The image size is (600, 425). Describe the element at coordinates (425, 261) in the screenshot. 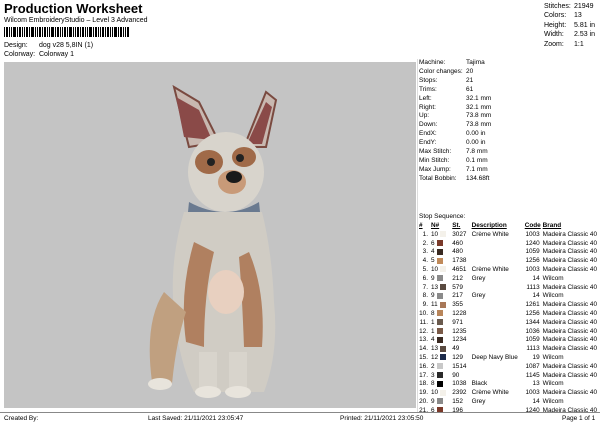

I see `seq-number: 4.` at that location.